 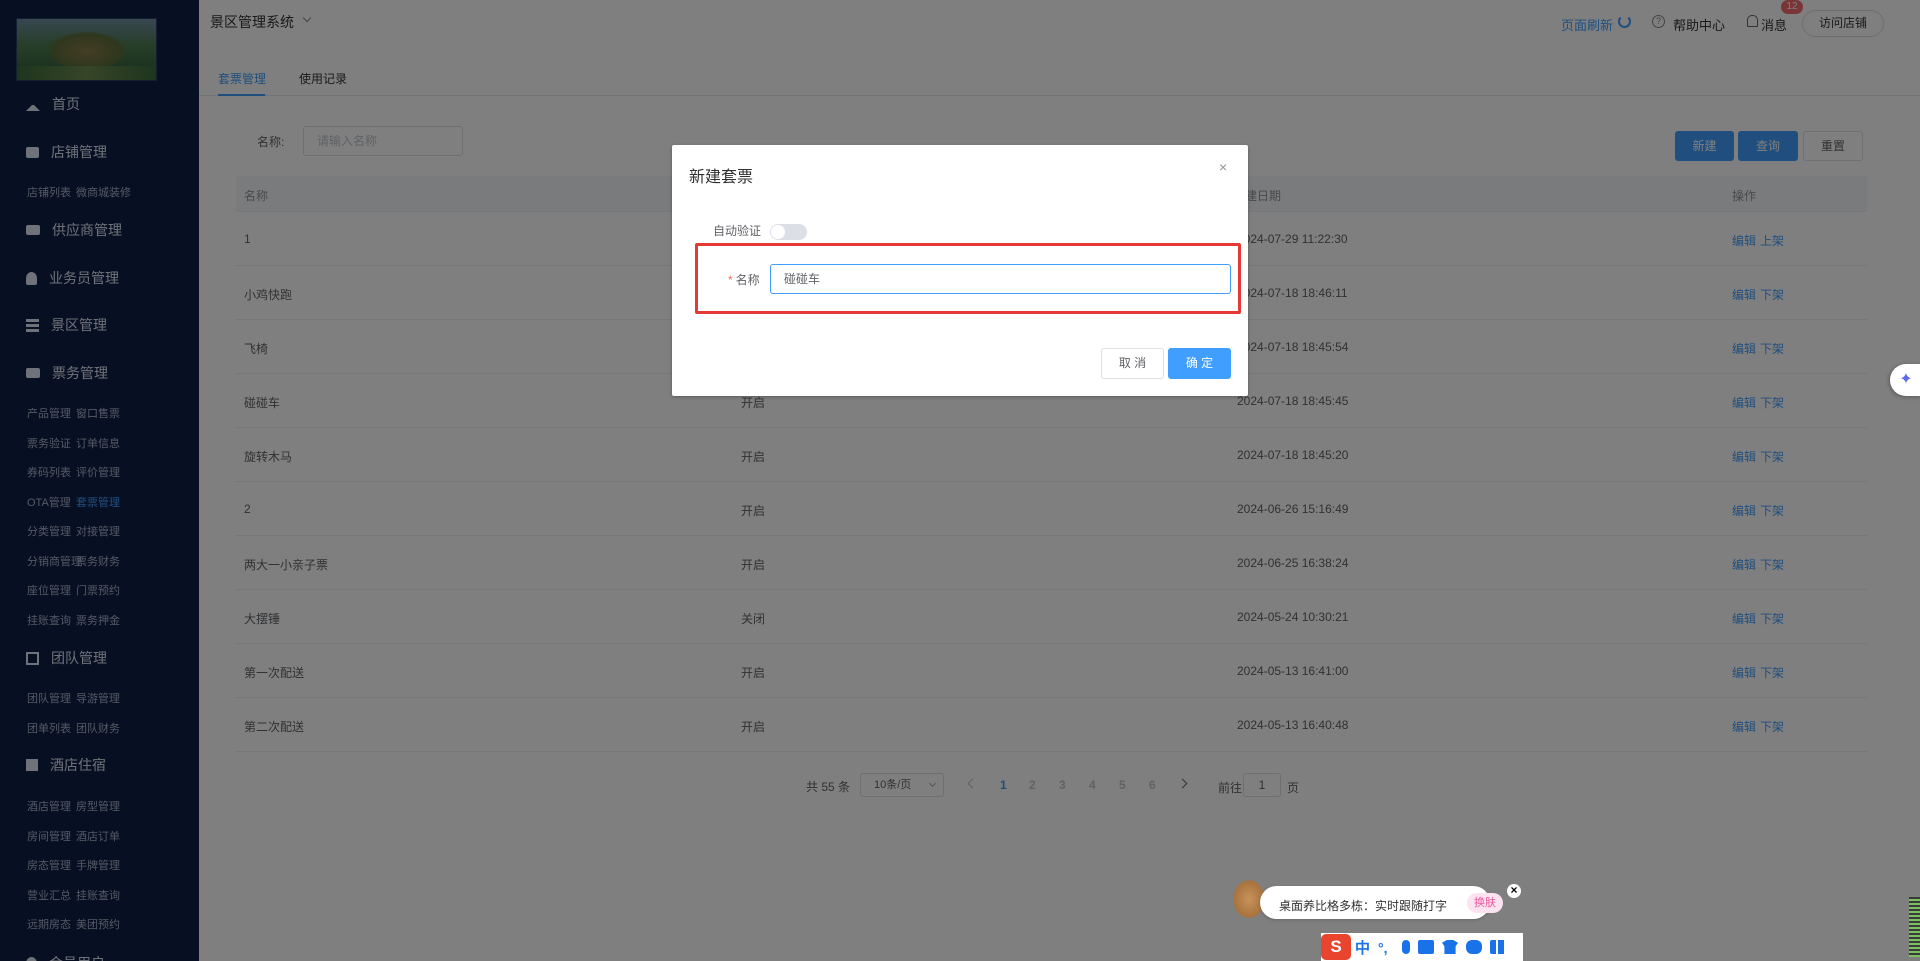 What do you see at coordinates (737, 231) in the screenshot?
I see `auto-verify-label: 自动验证` at bounding box center [737, 231].